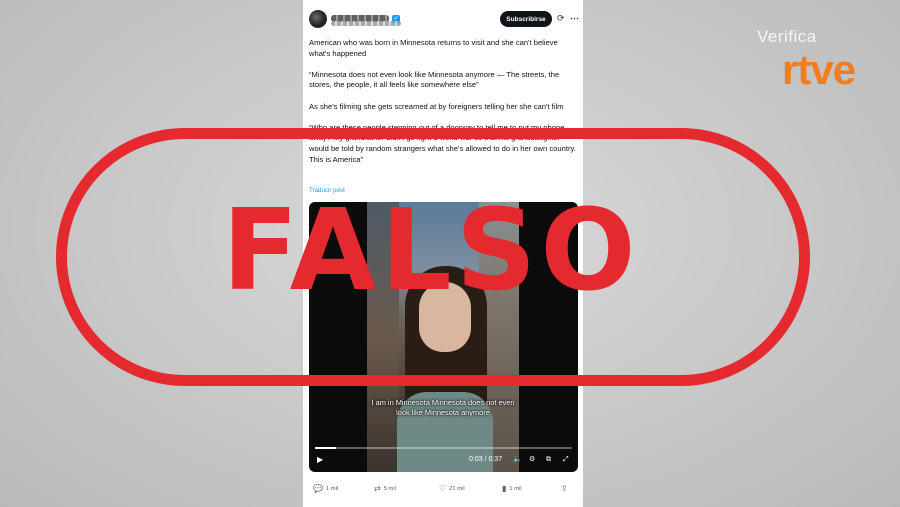 The height and width of the screenshot is (507, 900). I want to click on tweet-header: ✓ Subscribirse ⟳ ⋯, so click(443, 18).